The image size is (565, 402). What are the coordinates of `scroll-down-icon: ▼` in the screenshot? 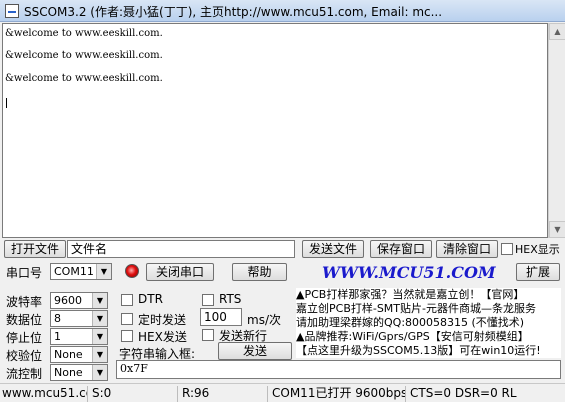 It's located at (557, 229).